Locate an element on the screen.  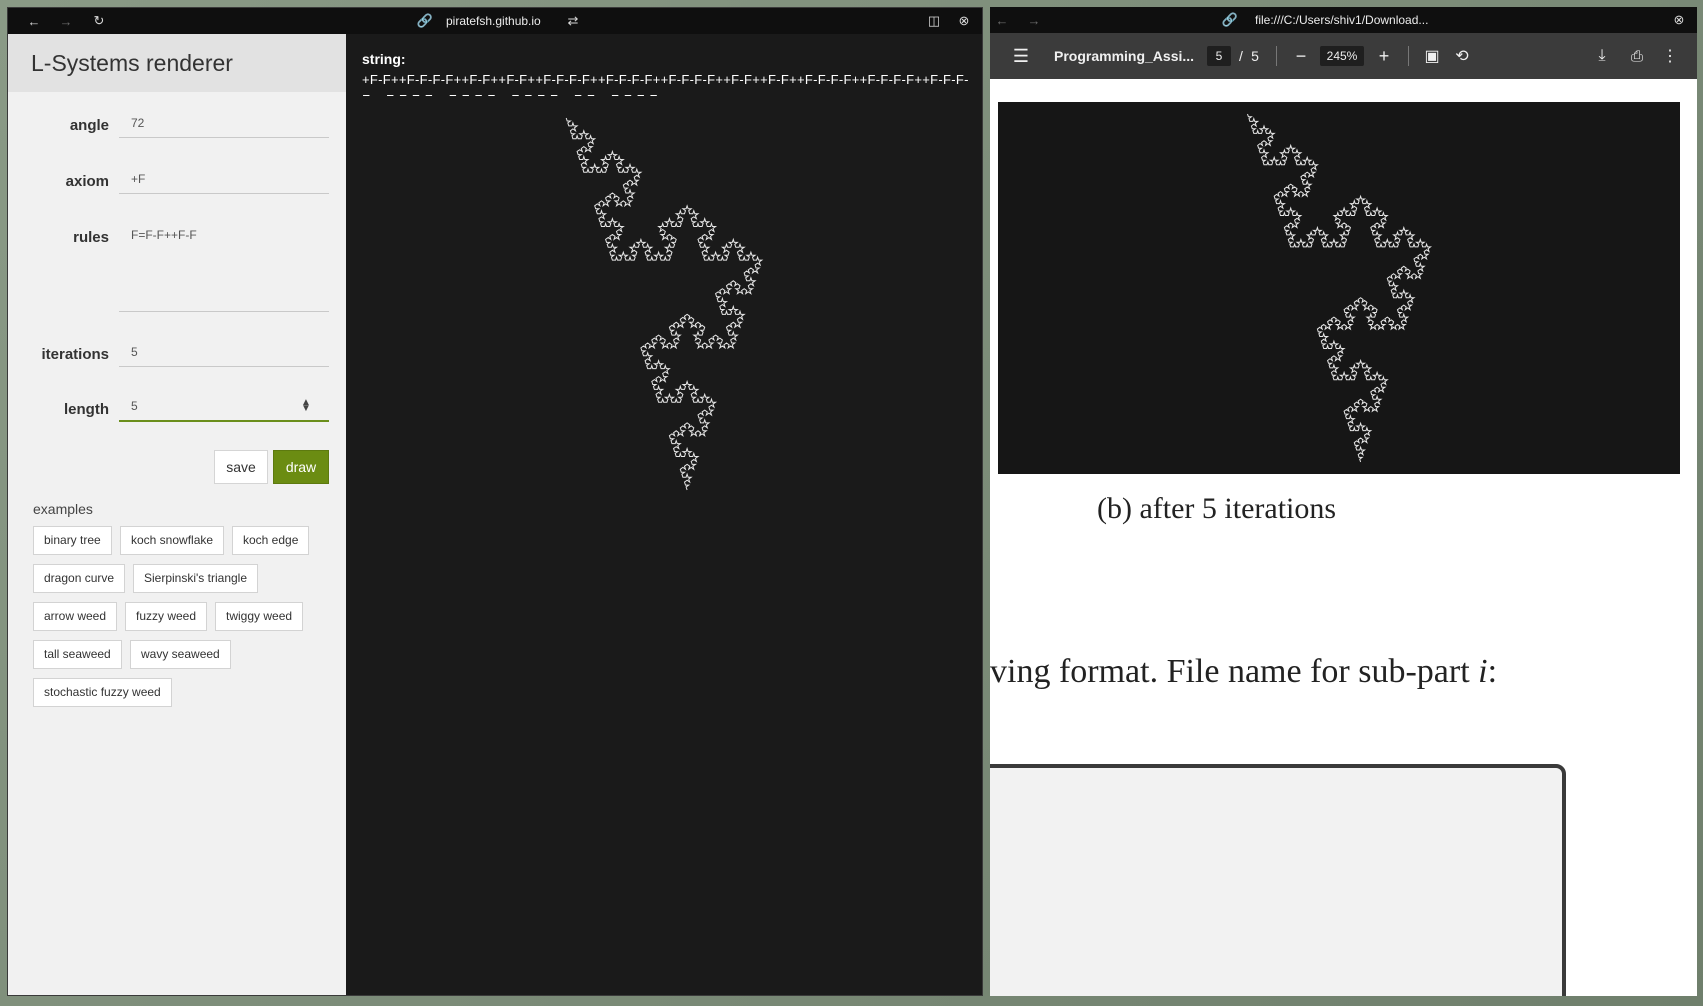
zoom-level-input: 245% is located at coordinates (1342, 56).